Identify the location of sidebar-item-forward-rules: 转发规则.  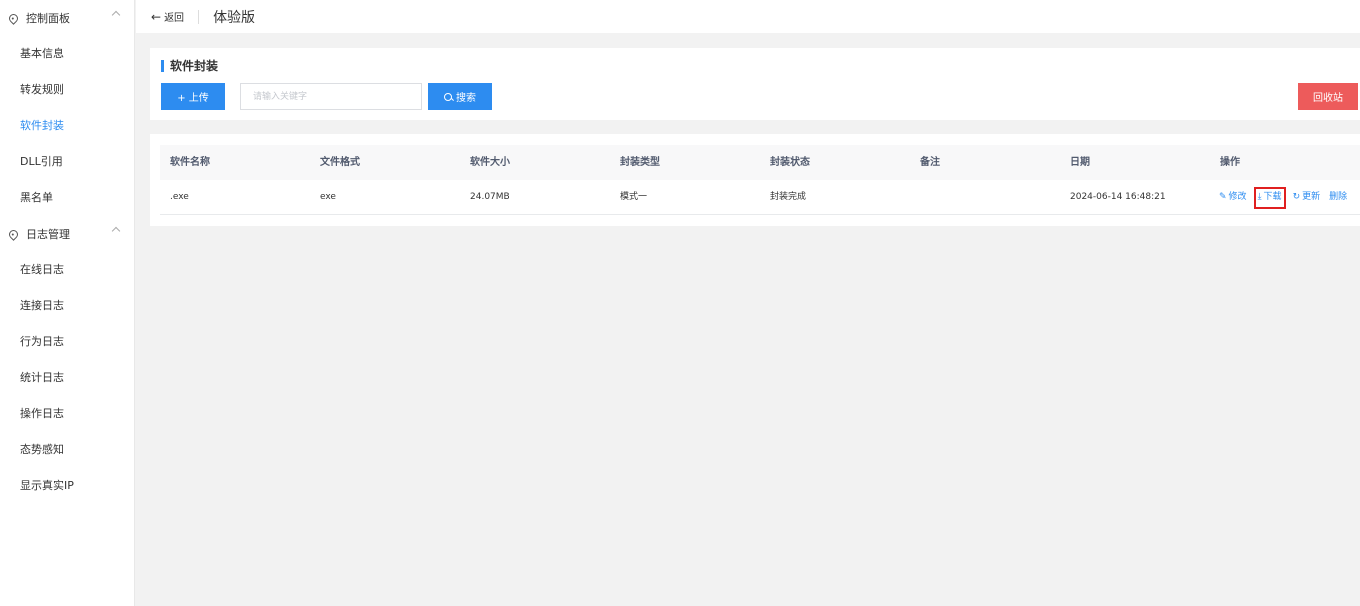
(67, 90).